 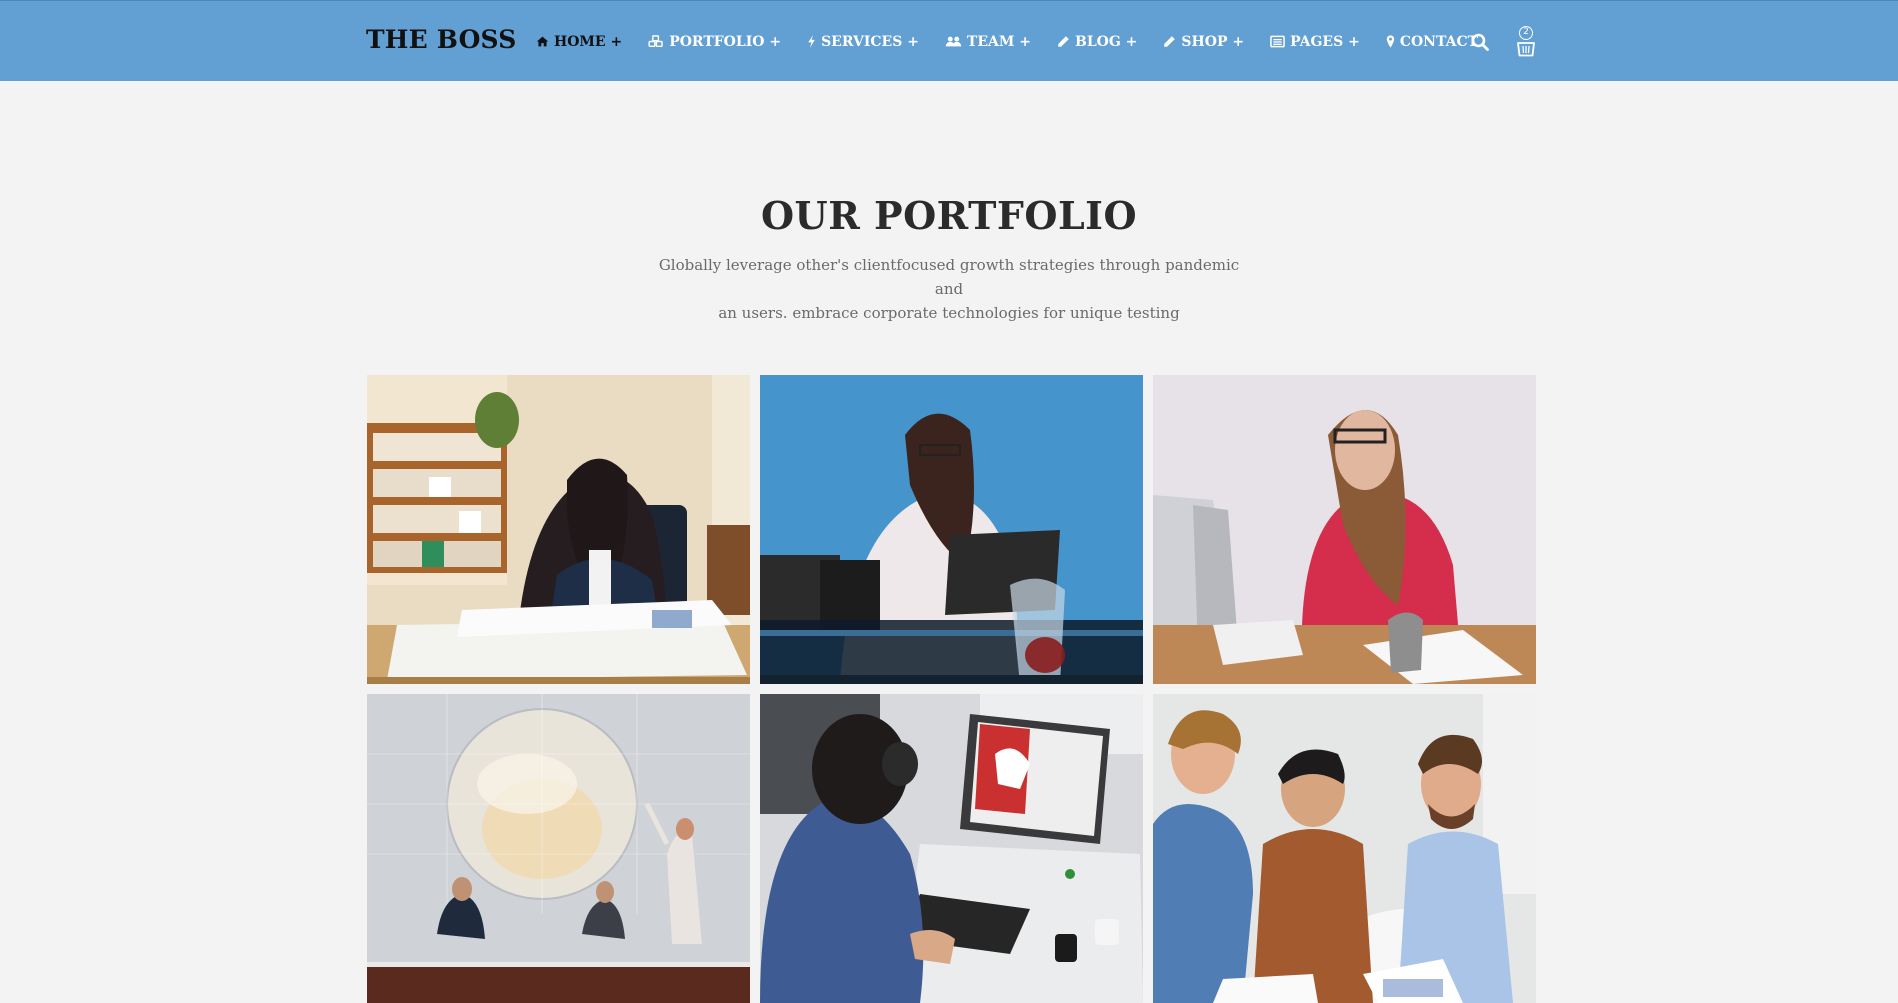 I want to click on cart-button: 2, so click(x=1526, y=43).